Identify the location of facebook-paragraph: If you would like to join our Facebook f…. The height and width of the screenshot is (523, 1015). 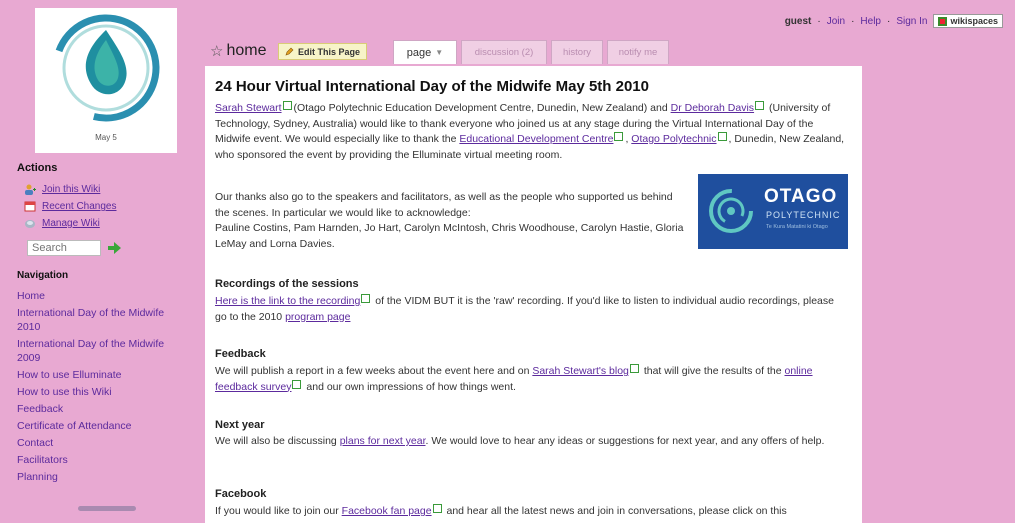
(501, 510).